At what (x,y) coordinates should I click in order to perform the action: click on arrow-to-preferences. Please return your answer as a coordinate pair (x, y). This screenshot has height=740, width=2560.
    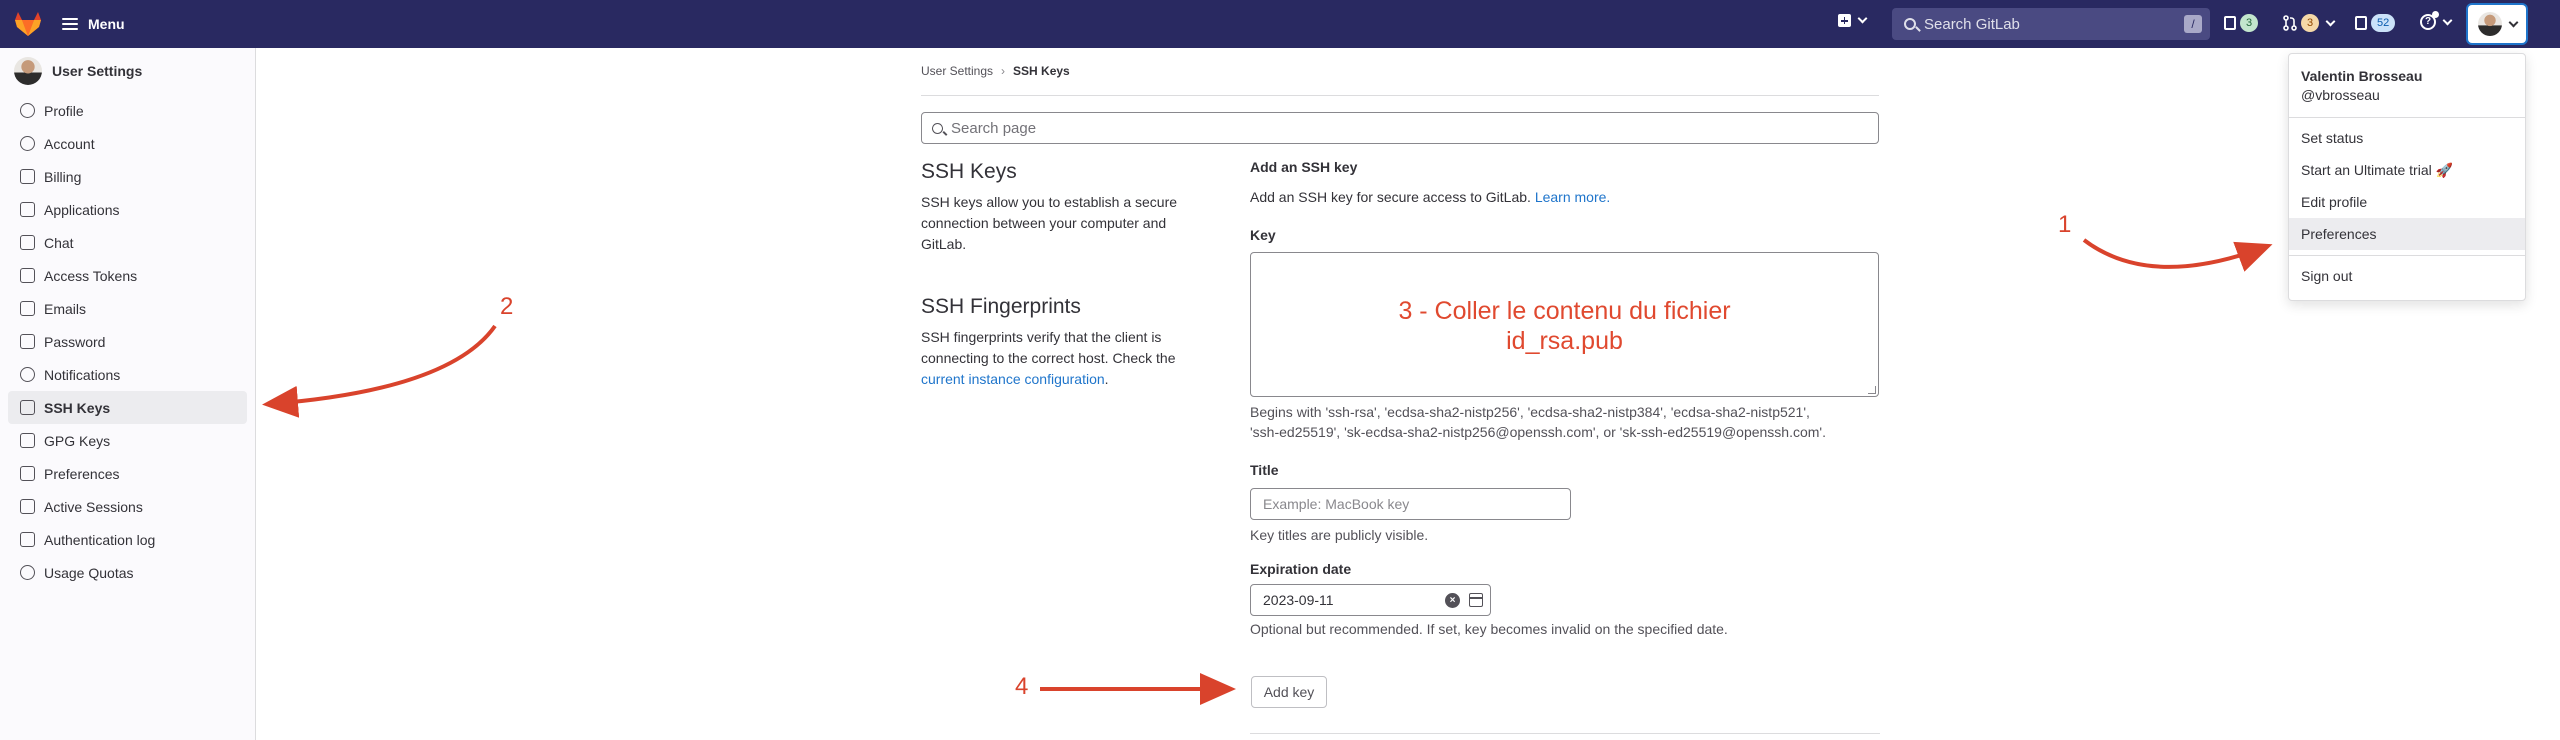
    Looking at the image, I should click on (2177, 255).